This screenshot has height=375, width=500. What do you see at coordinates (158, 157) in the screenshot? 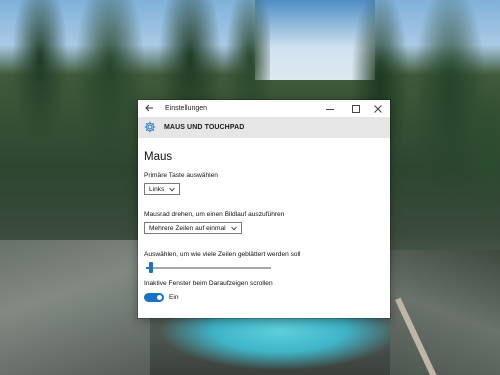
I see `page-title: Maus` at bounding box center [158, 157].